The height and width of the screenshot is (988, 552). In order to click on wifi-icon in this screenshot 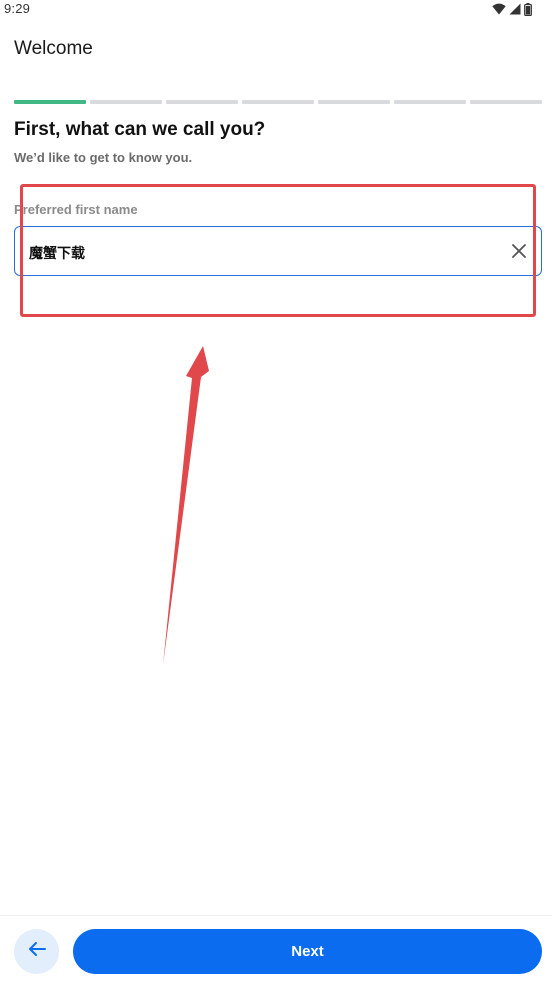, I will do `click(499, 9)`.